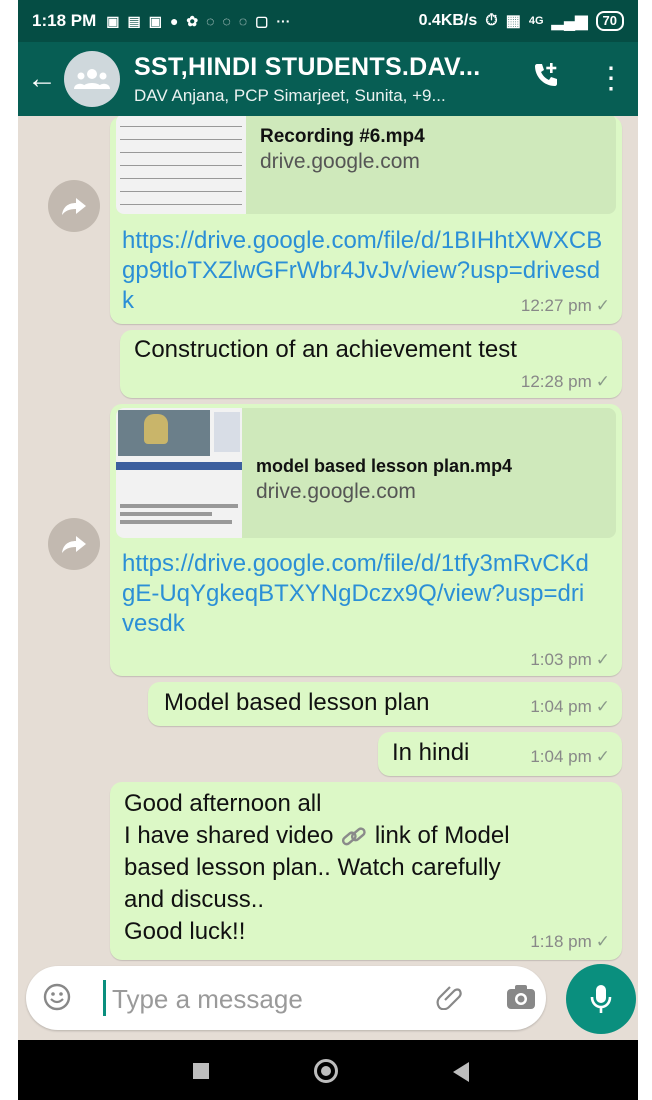 This screenshot has width=652, height=1100. What do you see at coordinates (384, 466) in the screenshot?
I see `preview-title: model based lesson plan.mp4` at bounding box center [384, 466].